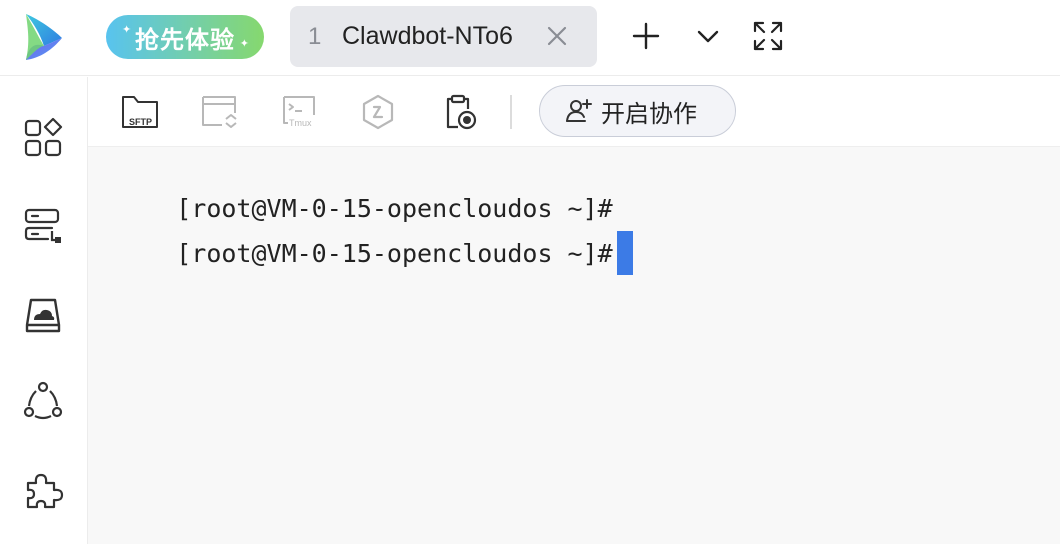 The image size is (1060, 544). I want to click on tab-session: 1 Clawdbot-NTo6, so click(443, 36).